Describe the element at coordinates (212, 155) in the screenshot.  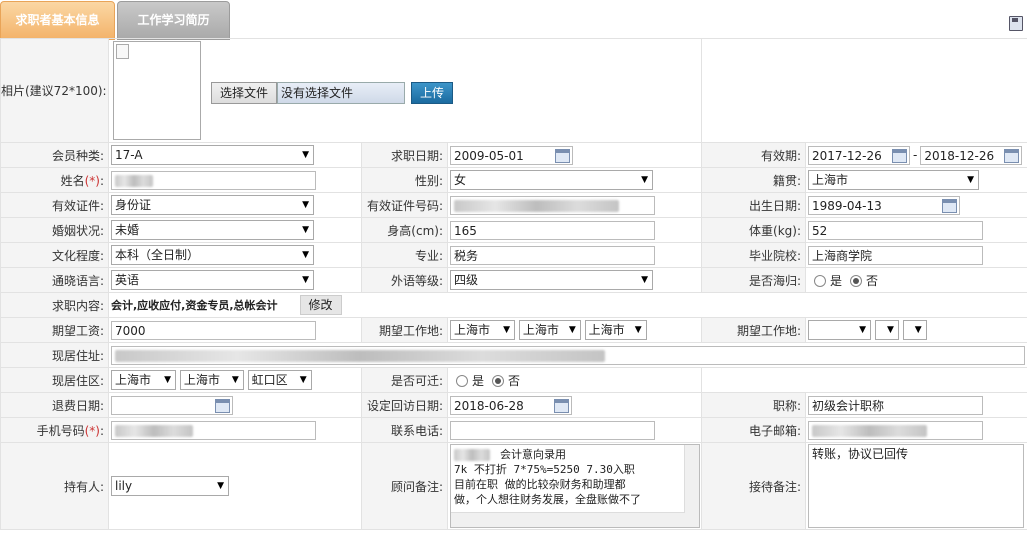
I see `member-type-select: 17-A ▼` at that location.